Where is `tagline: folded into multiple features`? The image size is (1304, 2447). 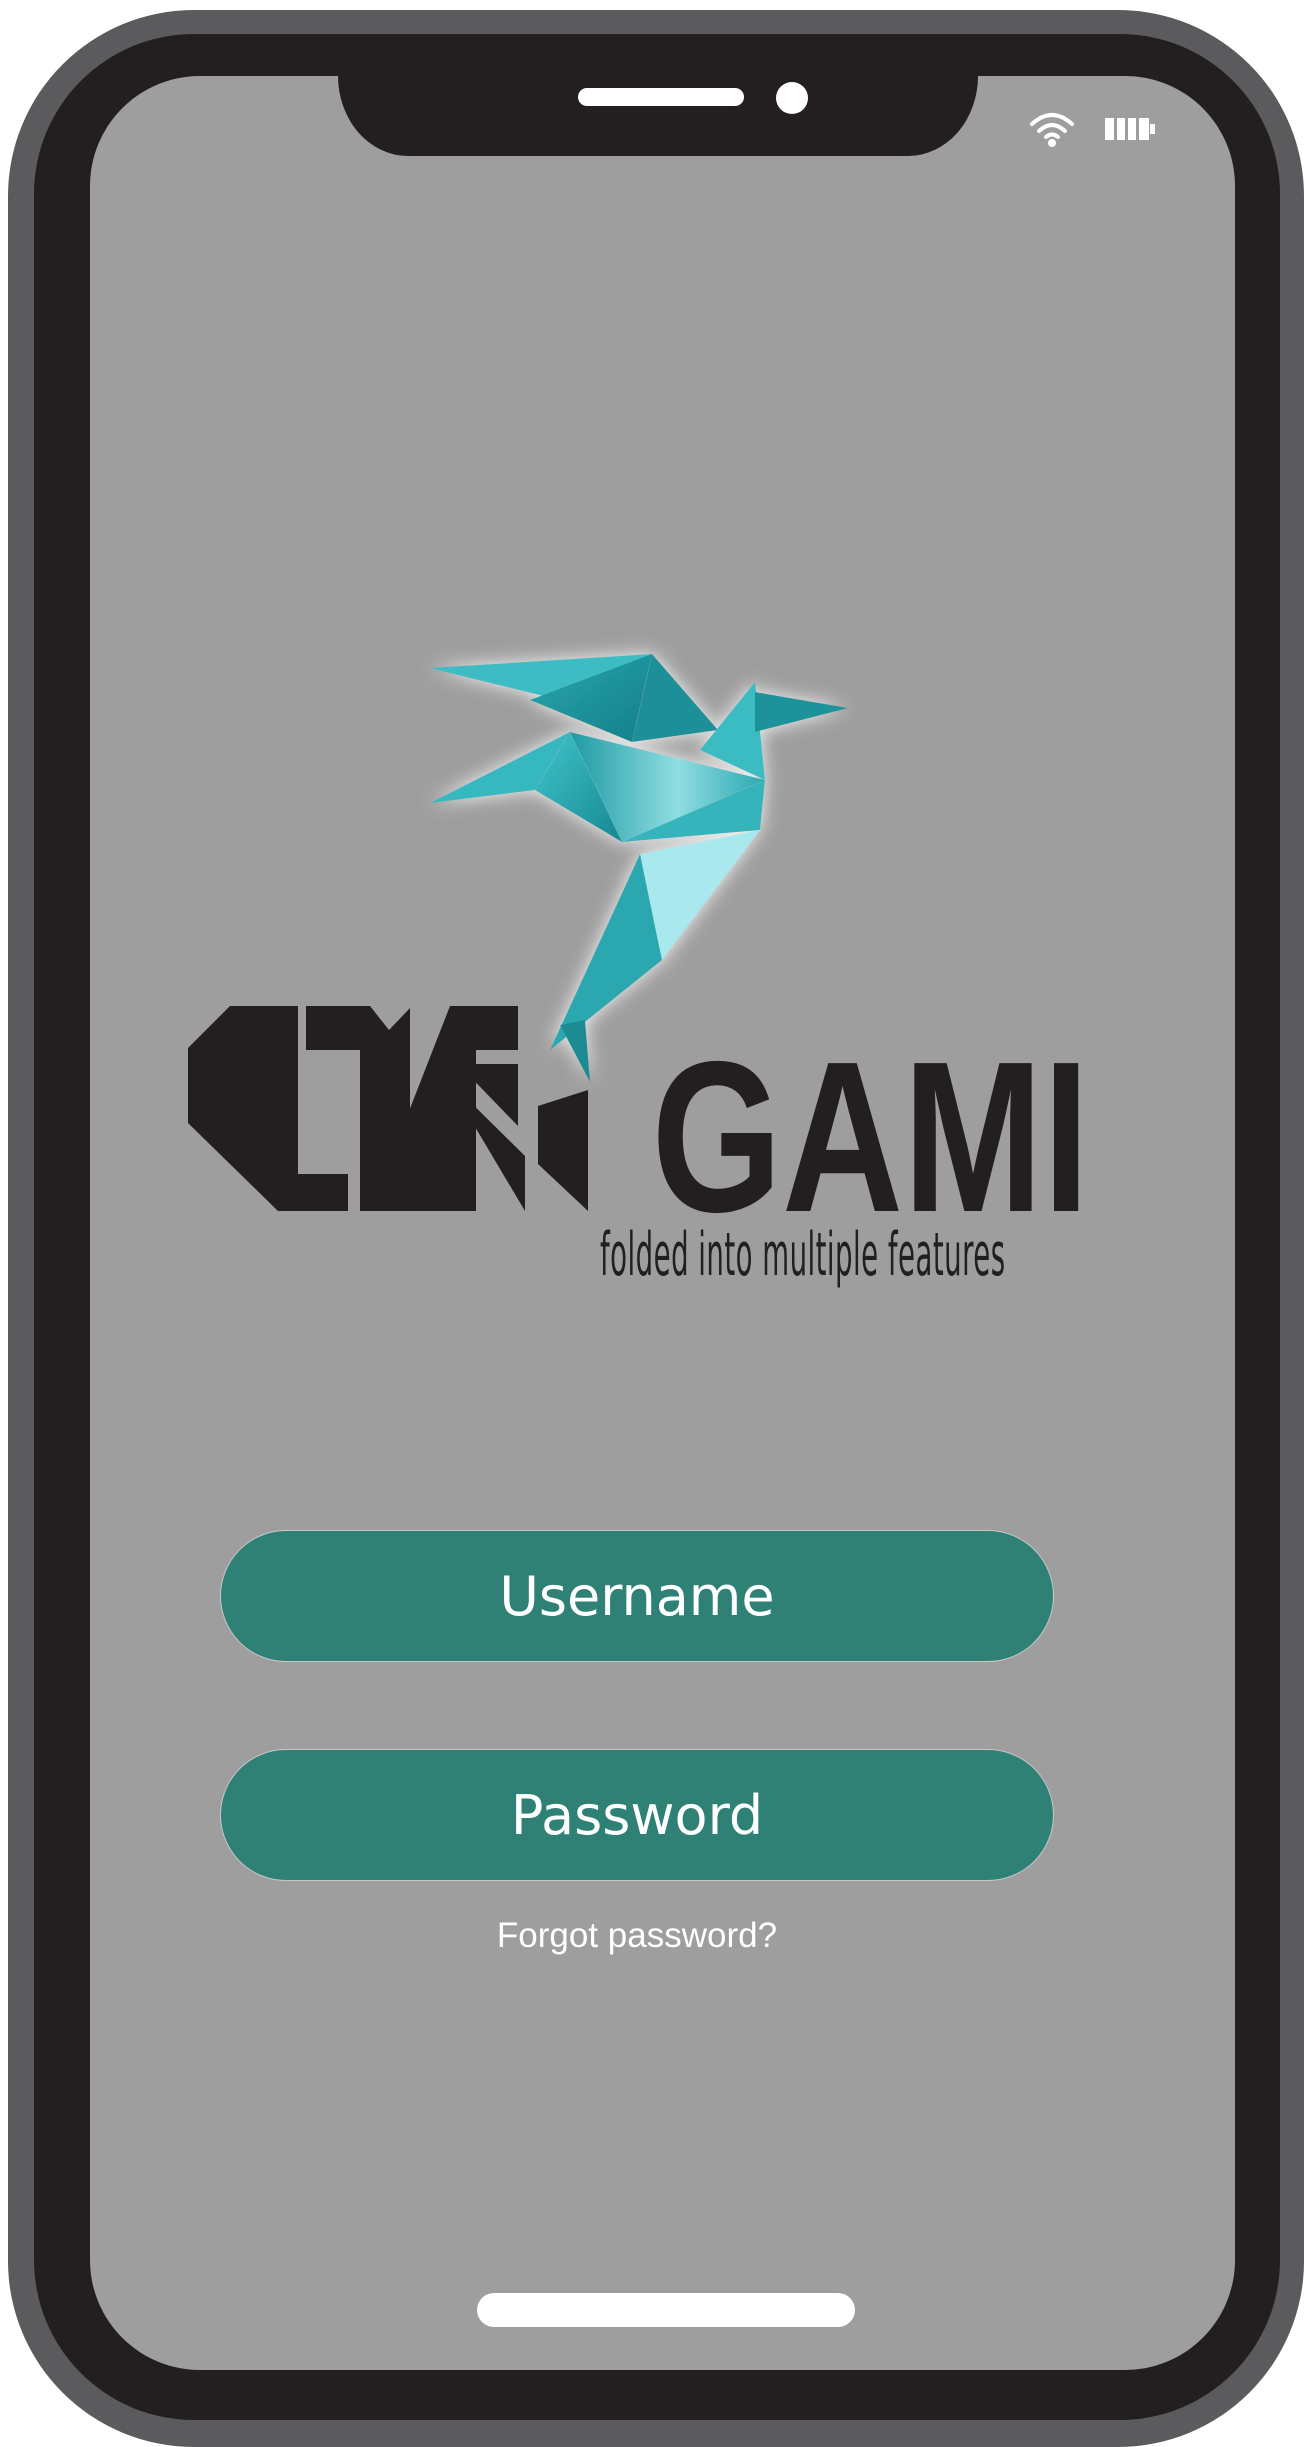 tagline: folded into multiple features is located at coordinates (803, 1255).